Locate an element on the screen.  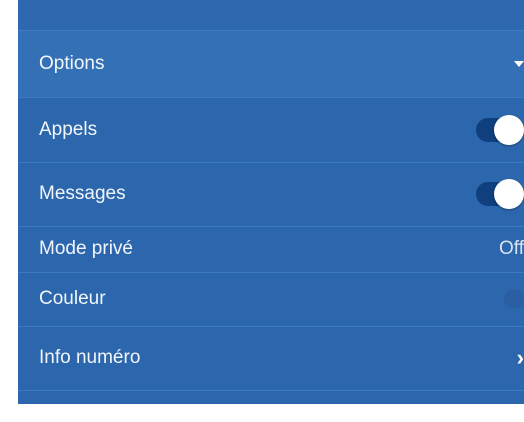
mode-prive-label: Mode privé is located at coordinates (86, 248).